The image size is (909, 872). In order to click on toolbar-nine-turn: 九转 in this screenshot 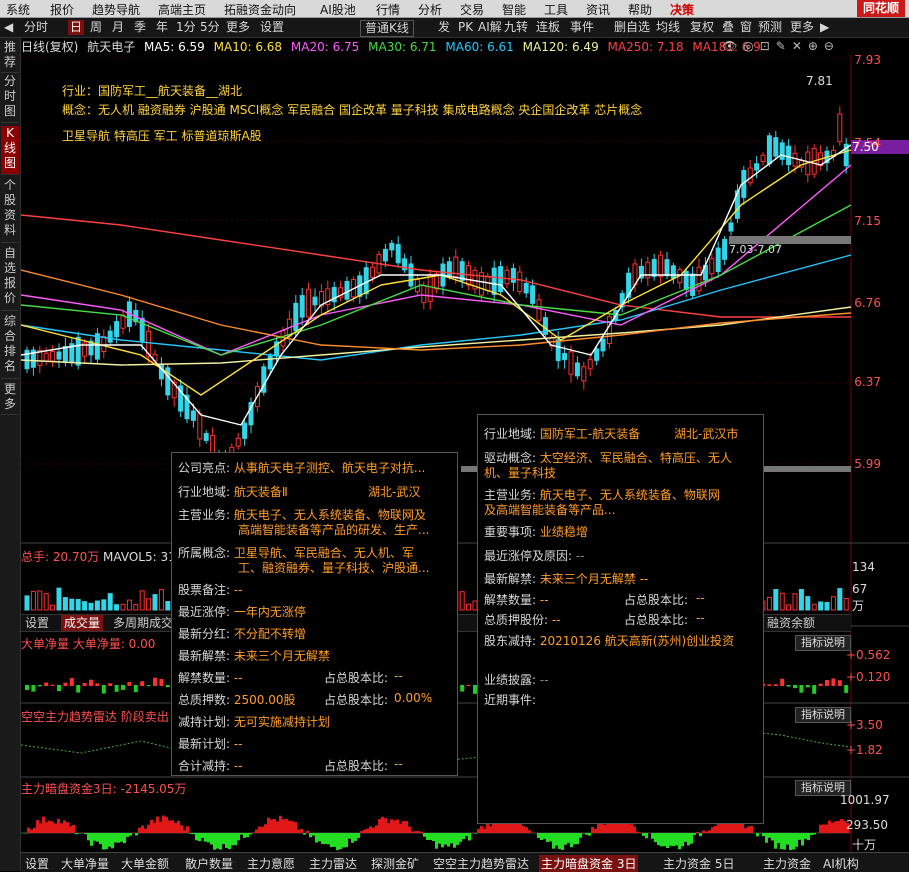, I will do `click(516, 27)`.